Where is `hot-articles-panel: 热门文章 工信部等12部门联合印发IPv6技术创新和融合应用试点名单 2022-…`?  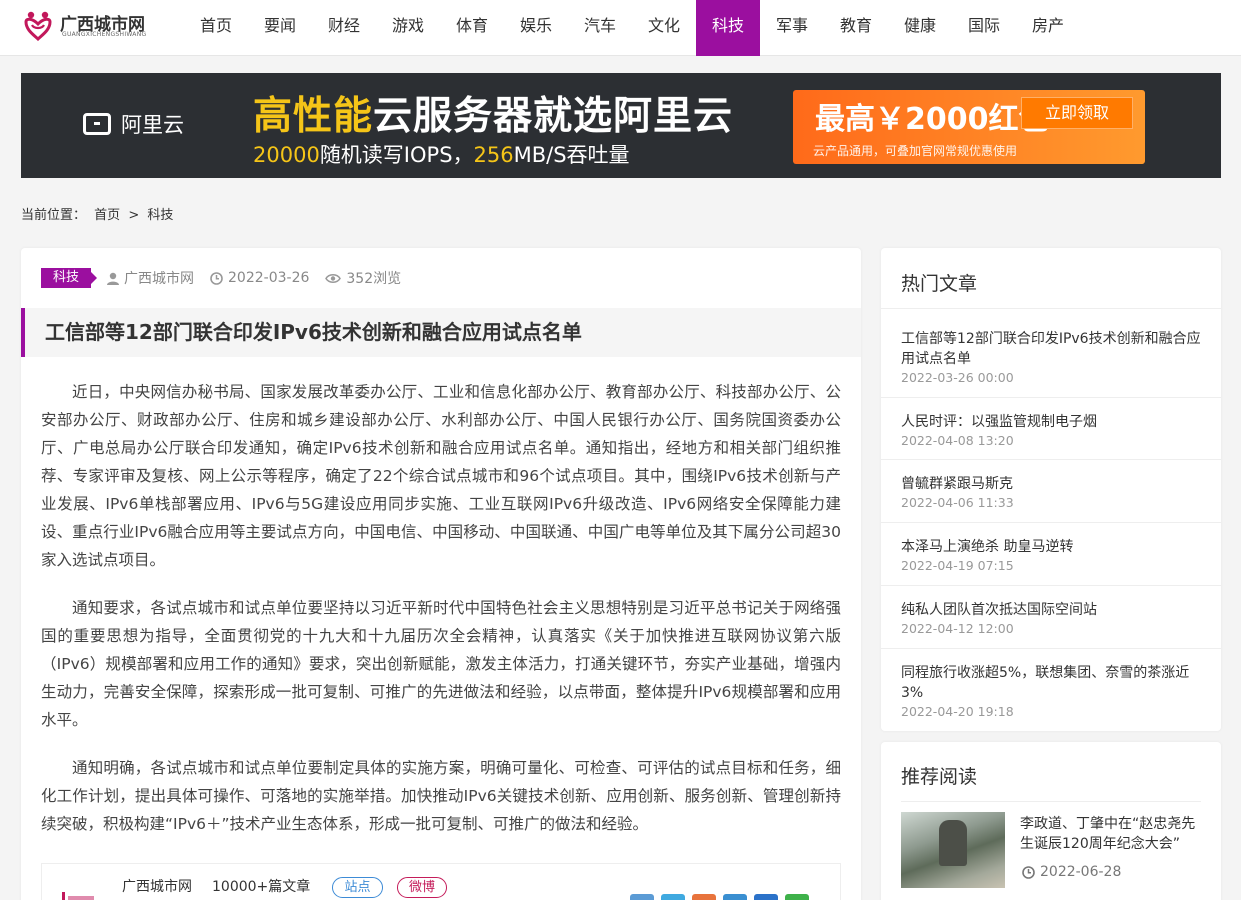
hot-articles-panel: 热门文章 工信部等12部门联合印发IPv6技术创新和融合应用试点名单 2022-… is located at coordinates (1051, 489).